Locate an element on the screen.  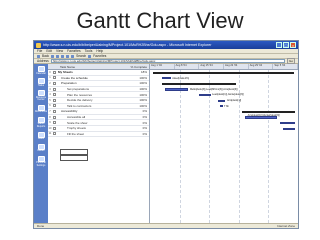
forward-icon is located at coordinates (53, 56).